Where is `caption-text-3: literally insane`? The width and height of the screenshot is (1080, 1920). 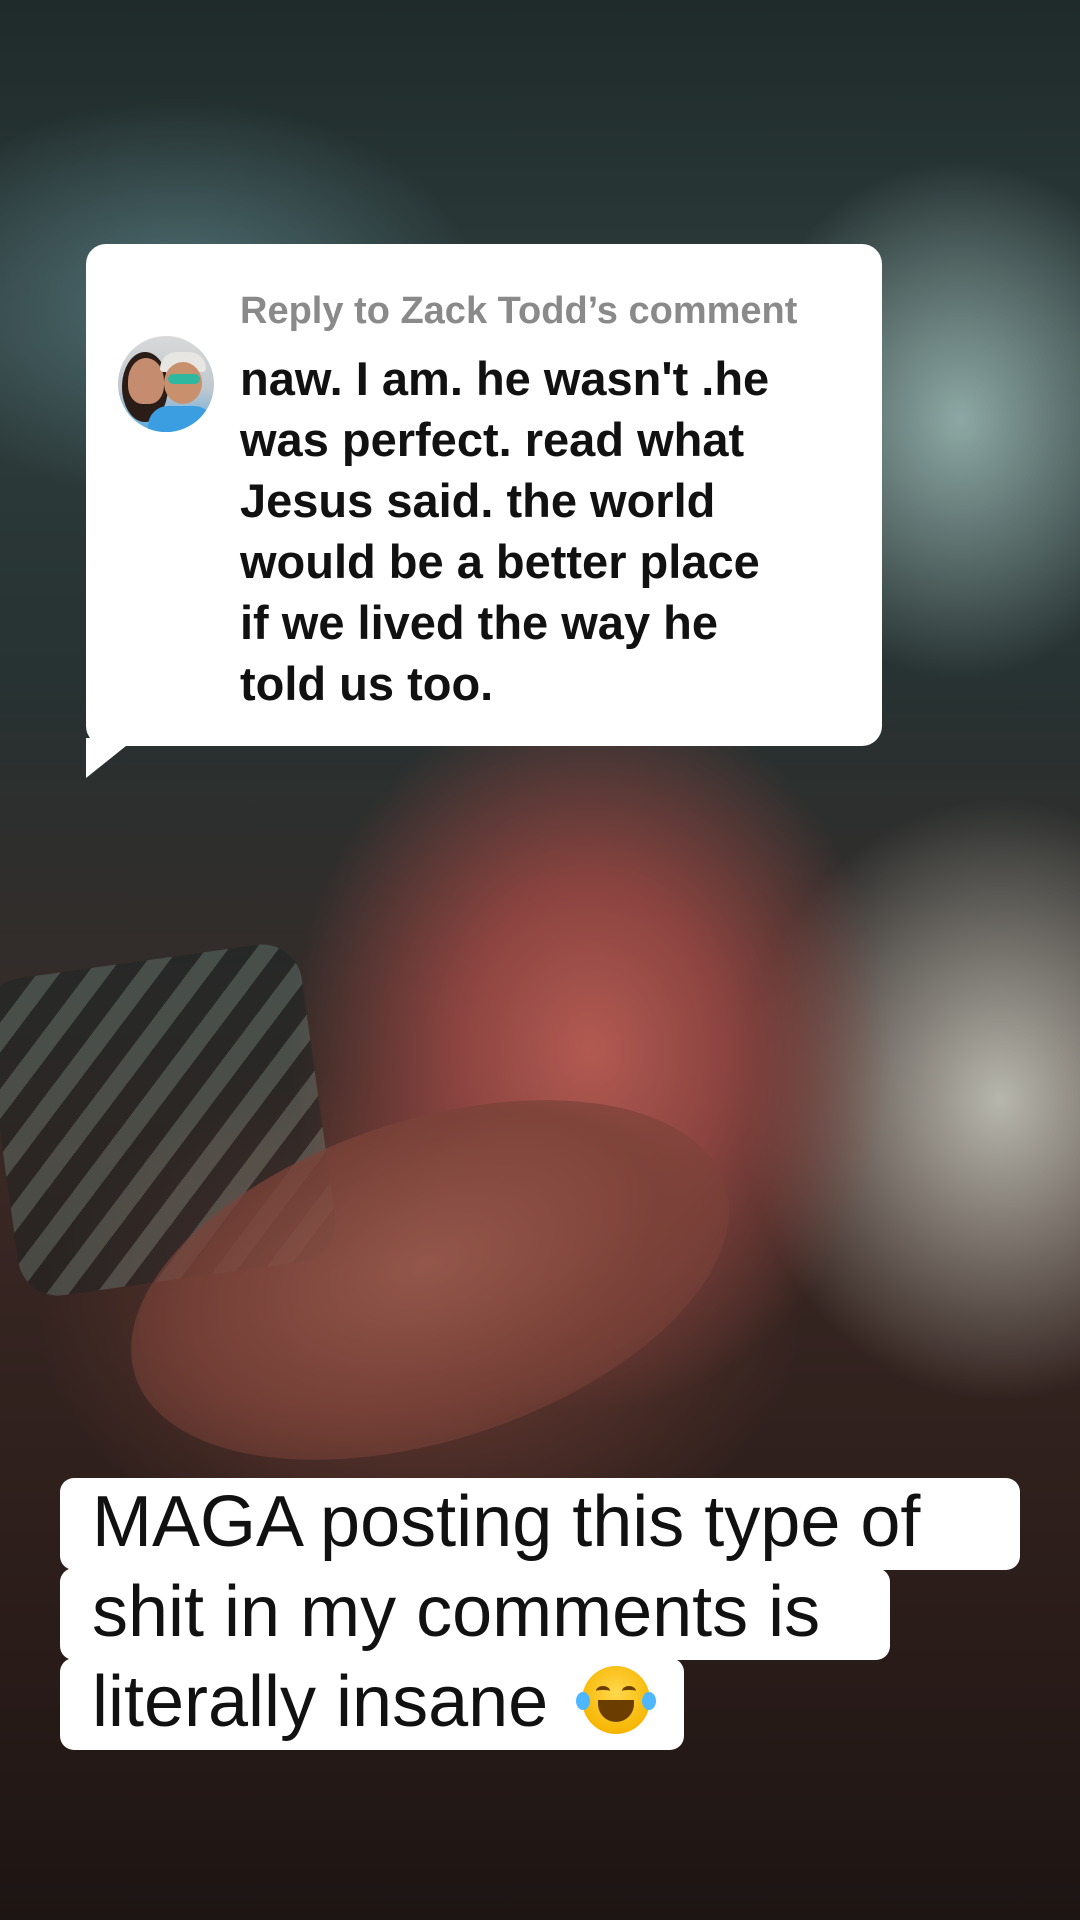 caption-text-3: literally insane is located at coordinates (320, 1702).